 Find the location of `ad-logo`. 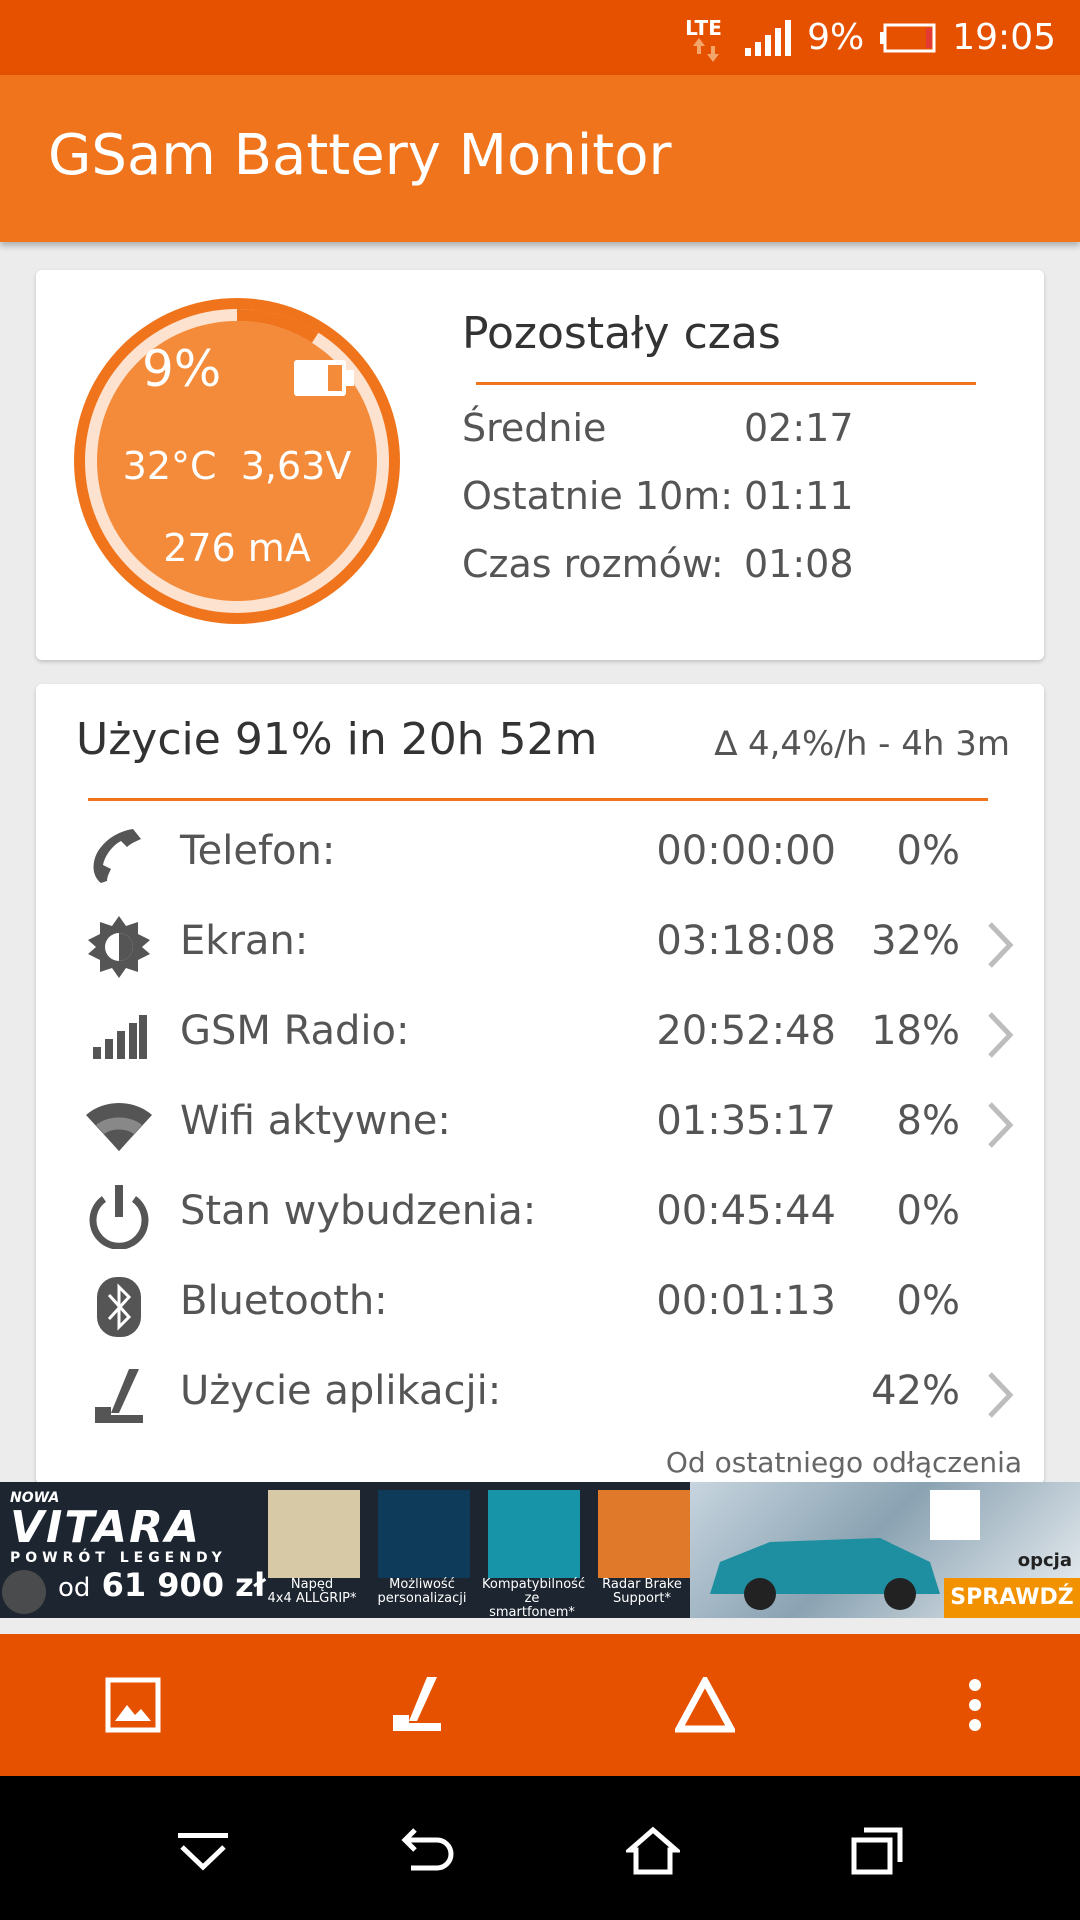

ad-logo is located at coordinates (955, 1515).